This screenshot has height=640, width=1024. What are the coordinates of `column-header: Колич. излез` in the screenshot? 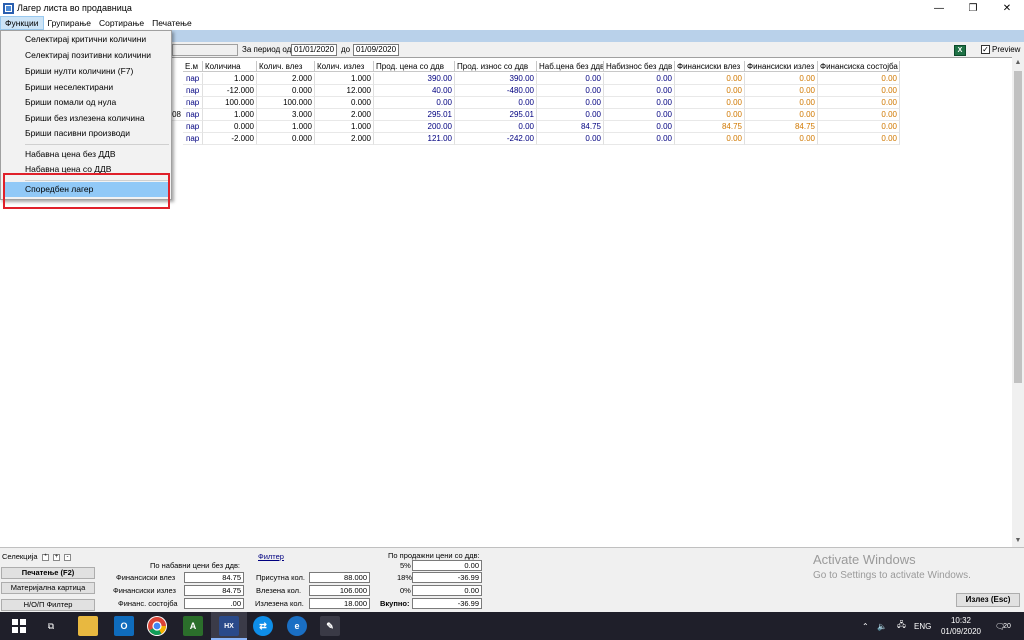 It's located at (344, 66).